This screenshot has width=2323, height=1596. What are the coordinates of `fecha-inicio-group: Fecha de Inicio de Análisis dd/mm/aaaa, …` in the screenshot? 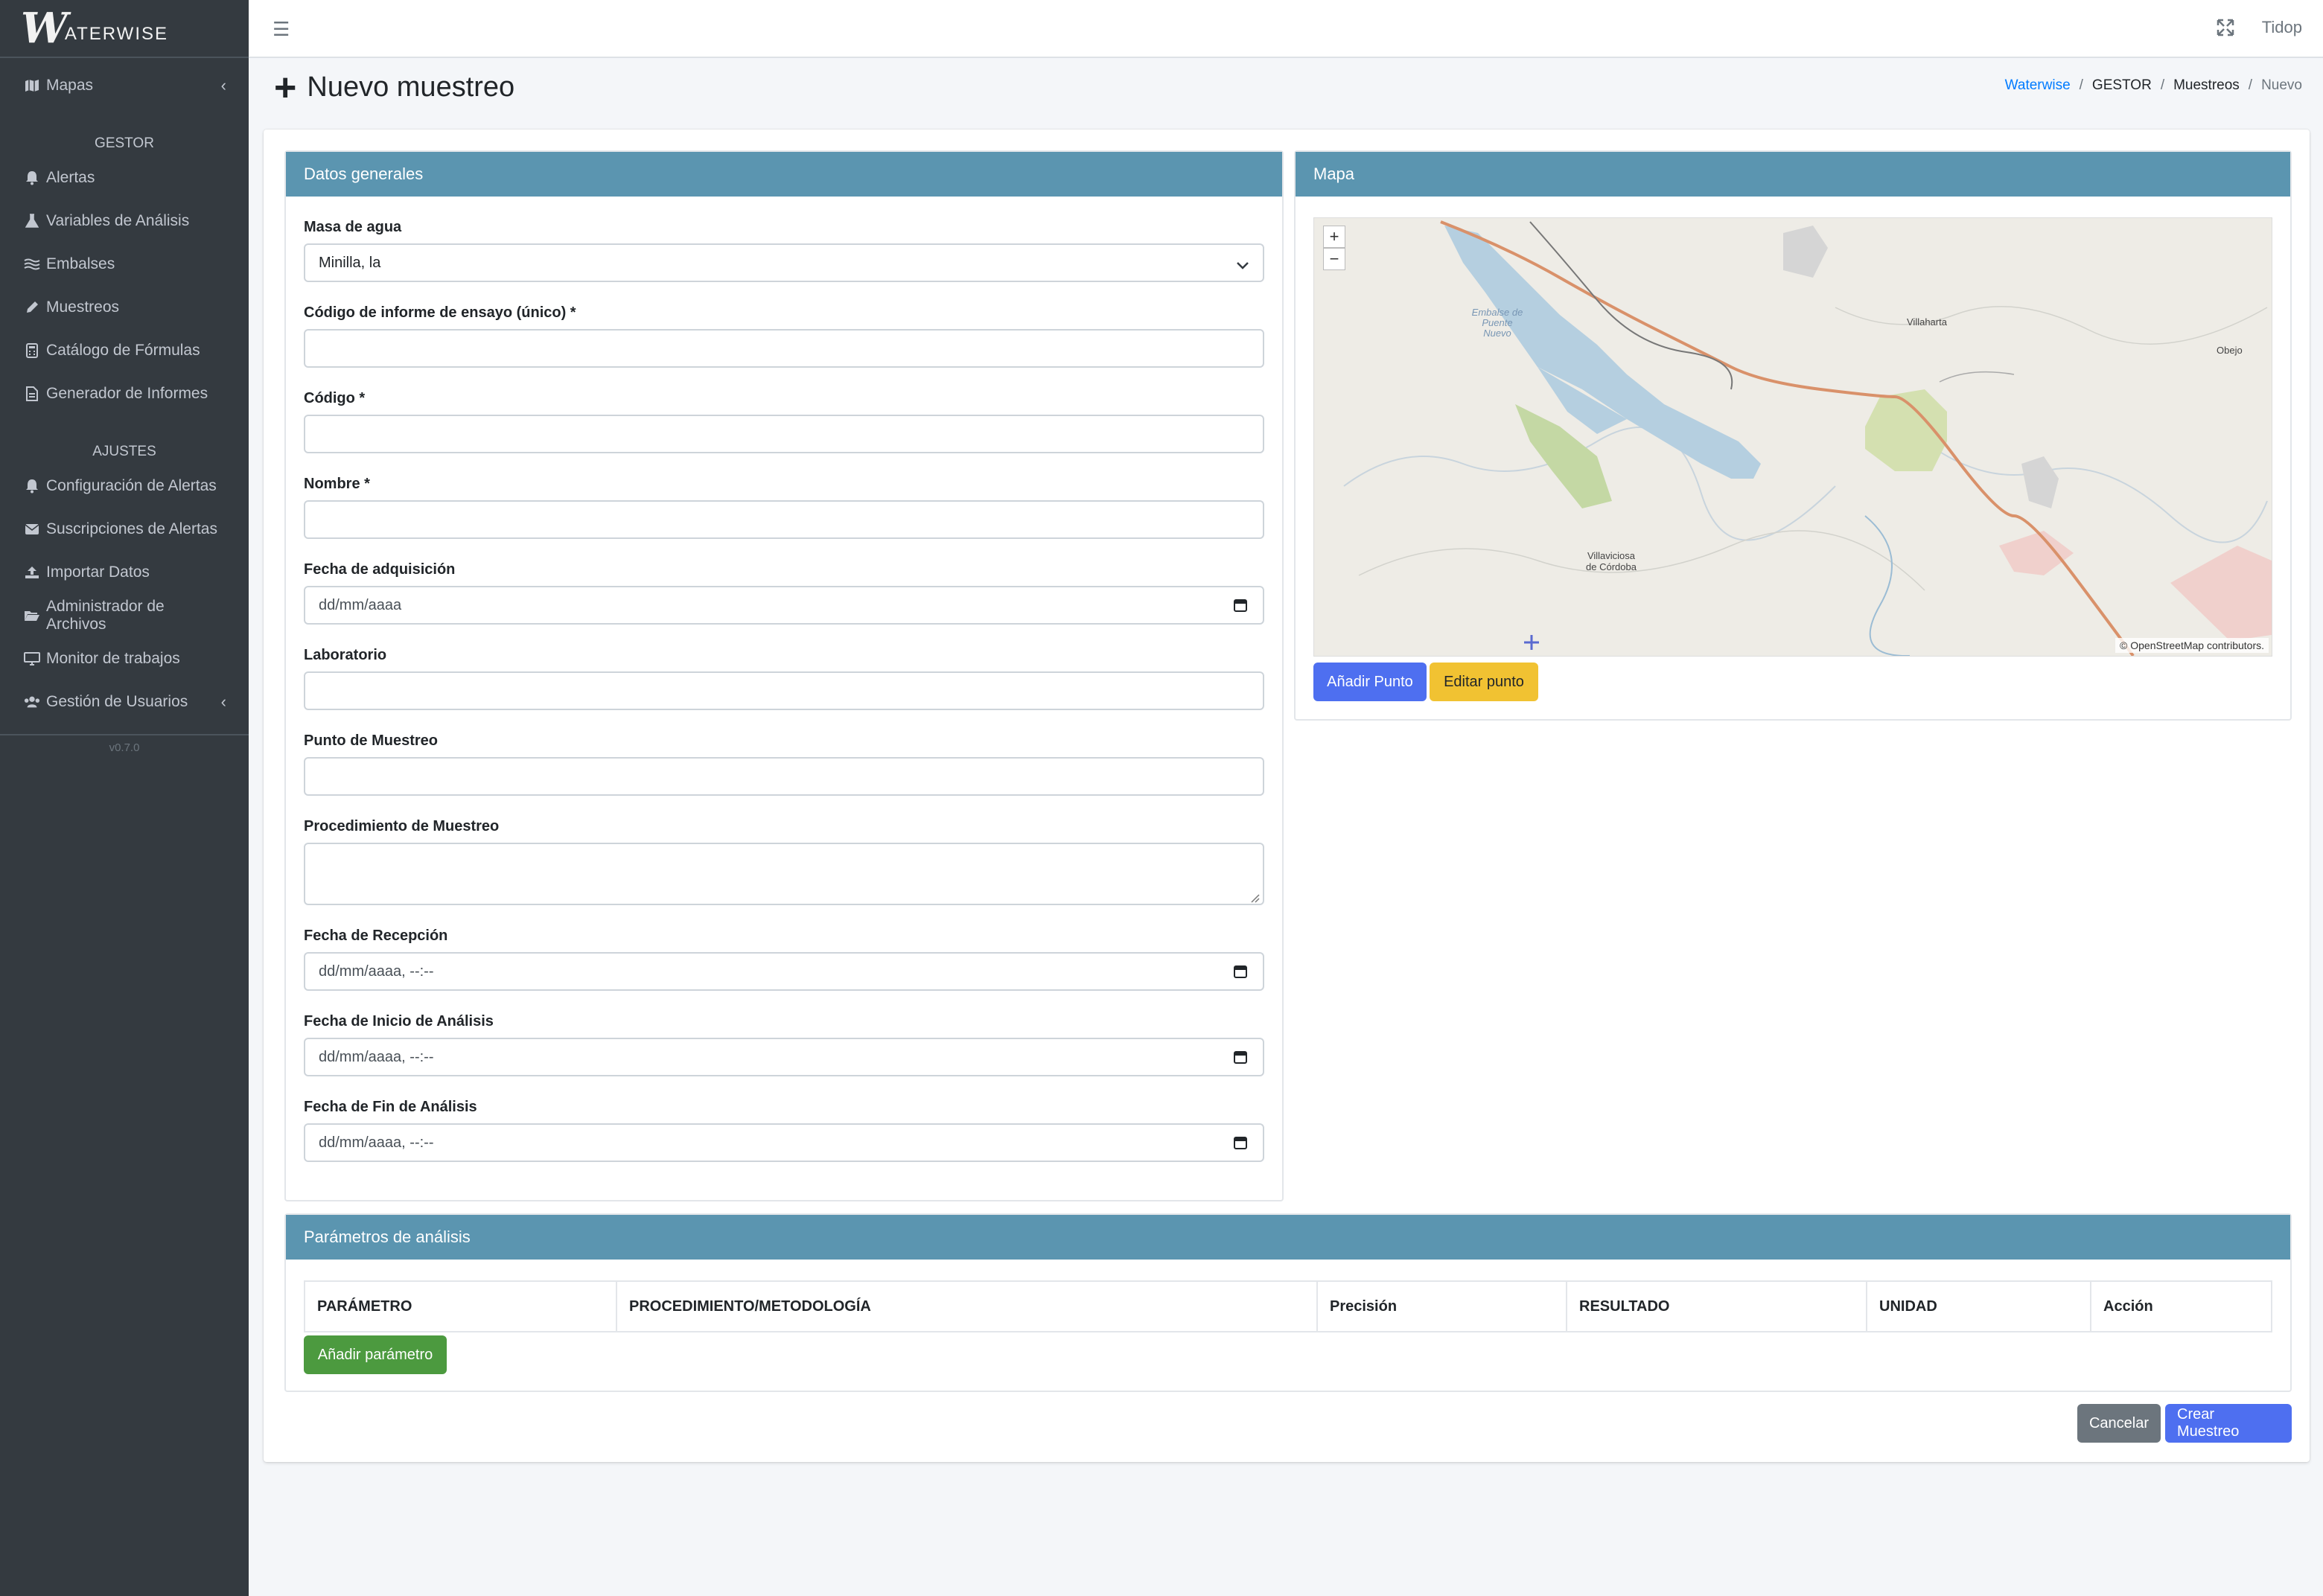 It's located at (784, 1044).